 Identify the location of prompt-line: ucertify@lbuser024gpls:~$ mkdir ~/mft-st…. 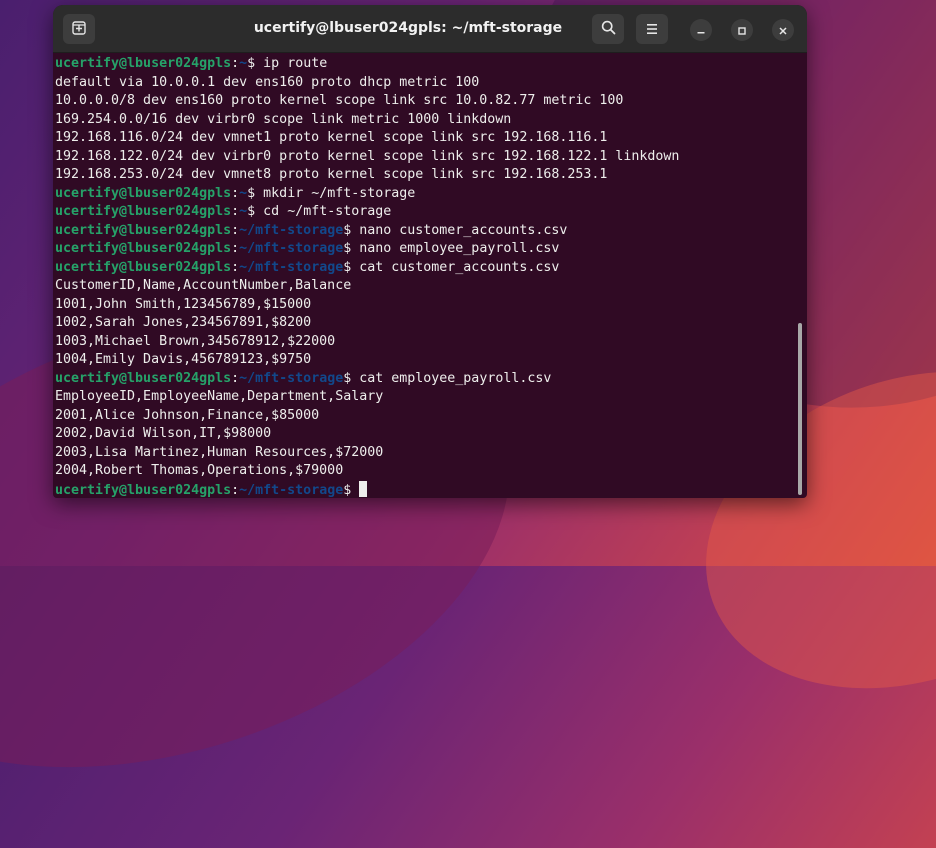
(235, 193).